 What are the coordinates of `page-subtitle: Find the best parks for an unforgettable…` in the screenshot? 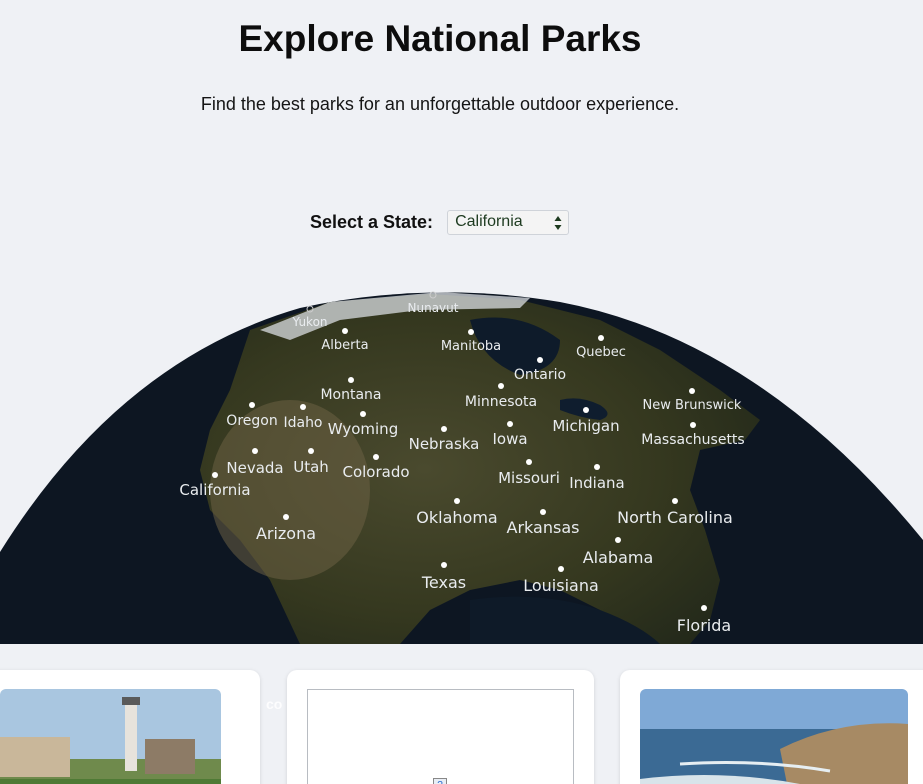 It's located at (440, 104).